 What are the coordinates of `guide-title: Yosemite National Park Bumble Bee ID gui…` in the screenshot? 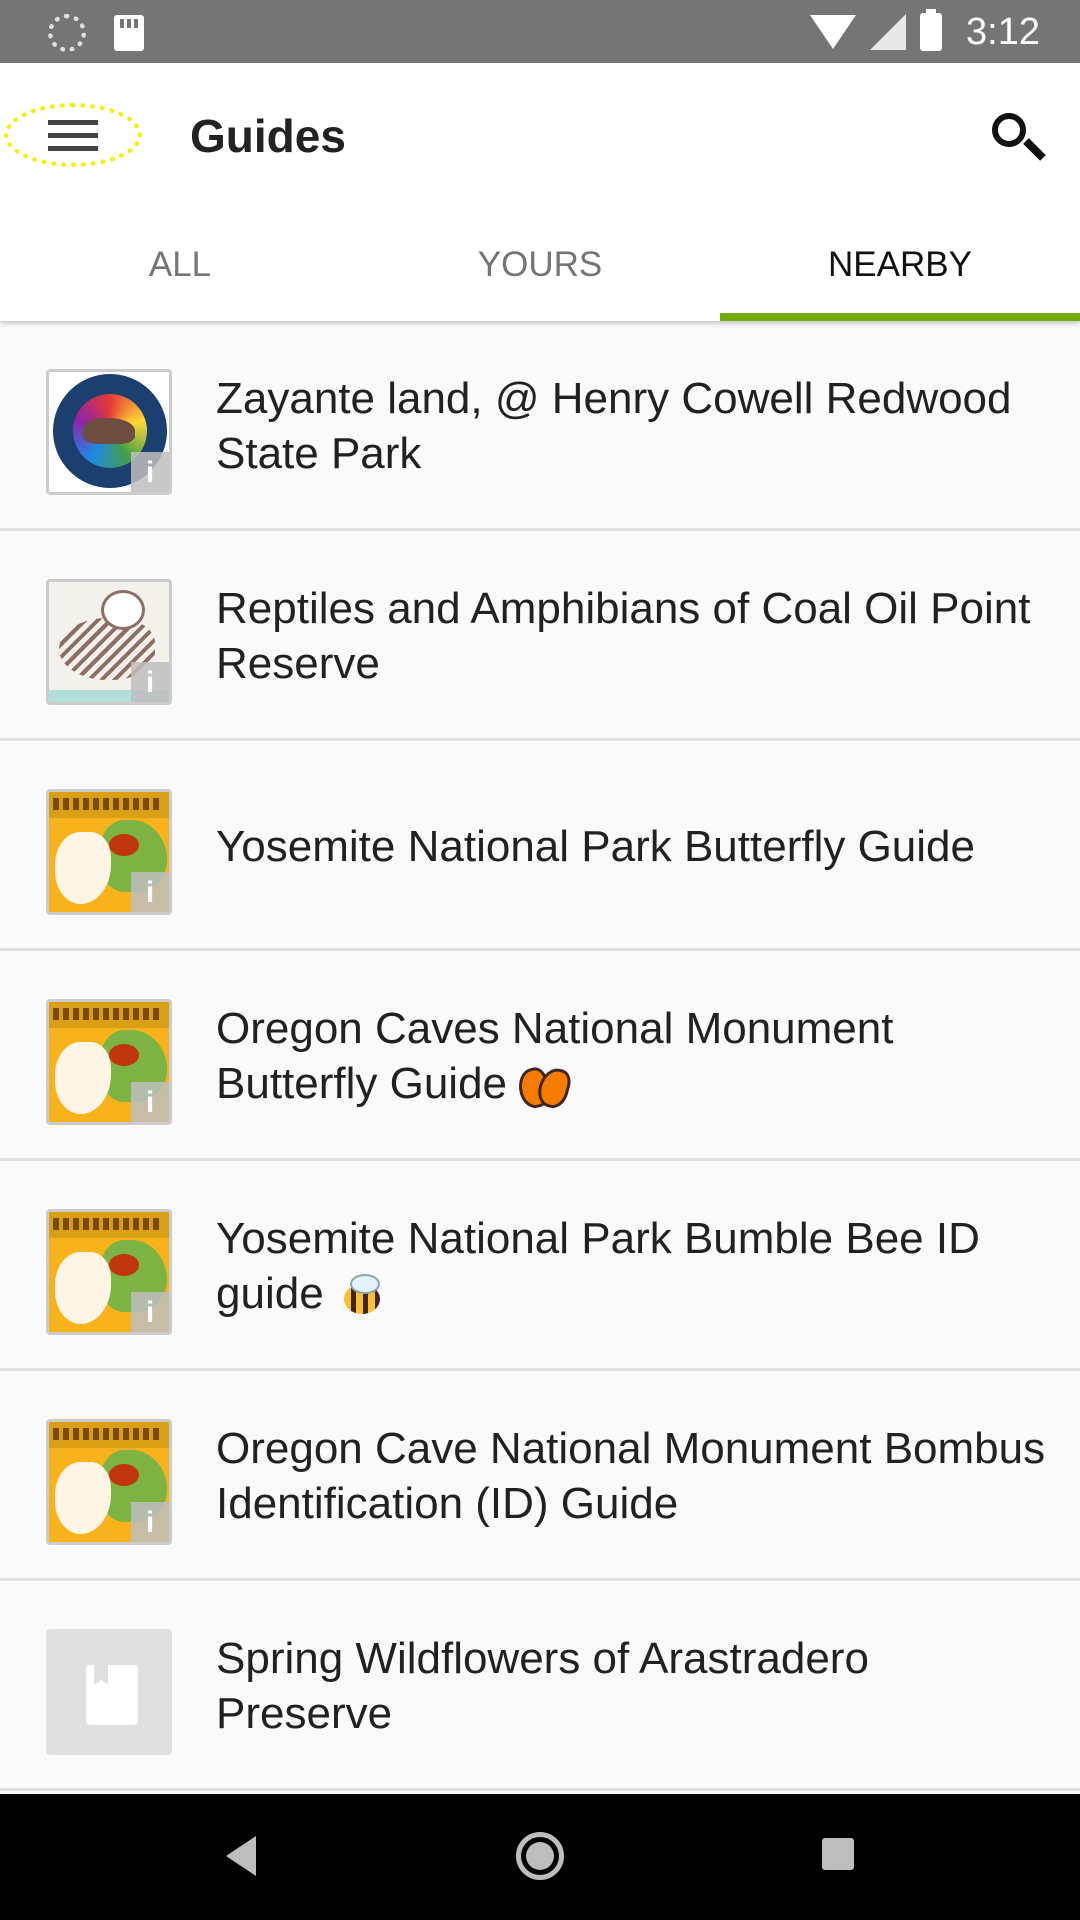 It's located at (598, 1266).